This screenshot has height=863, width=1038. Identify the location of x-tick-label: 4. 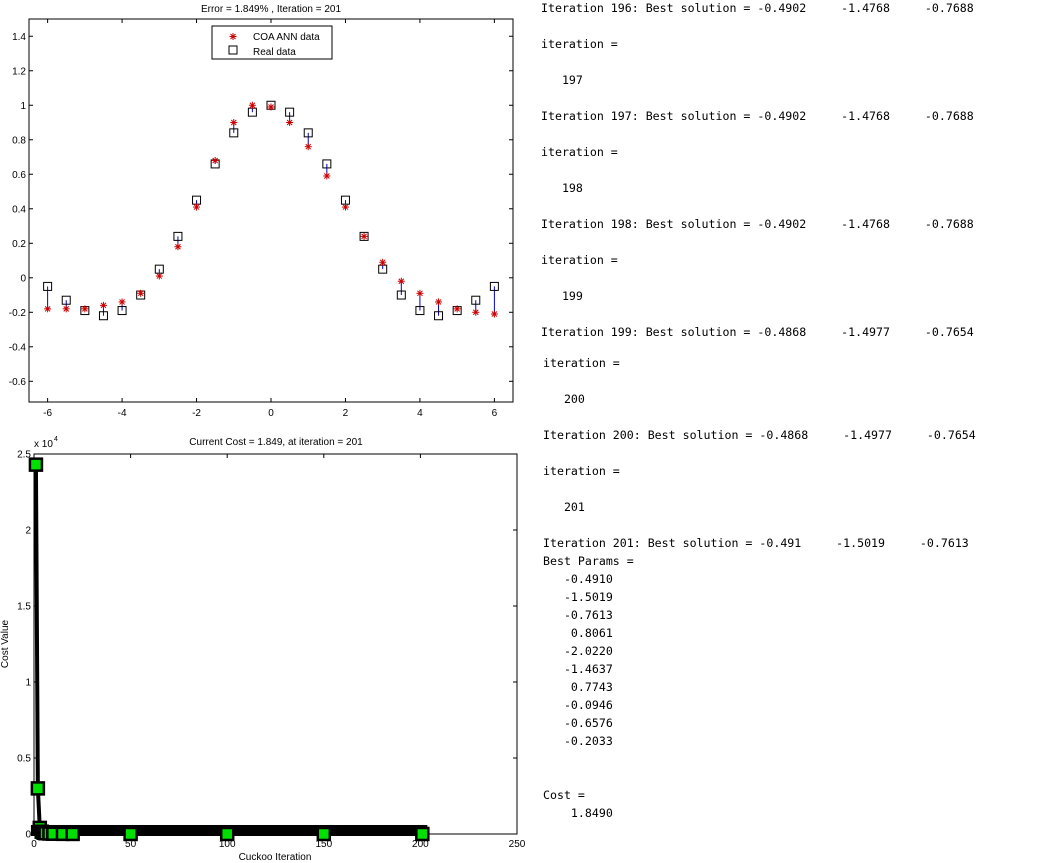
(420, 413).